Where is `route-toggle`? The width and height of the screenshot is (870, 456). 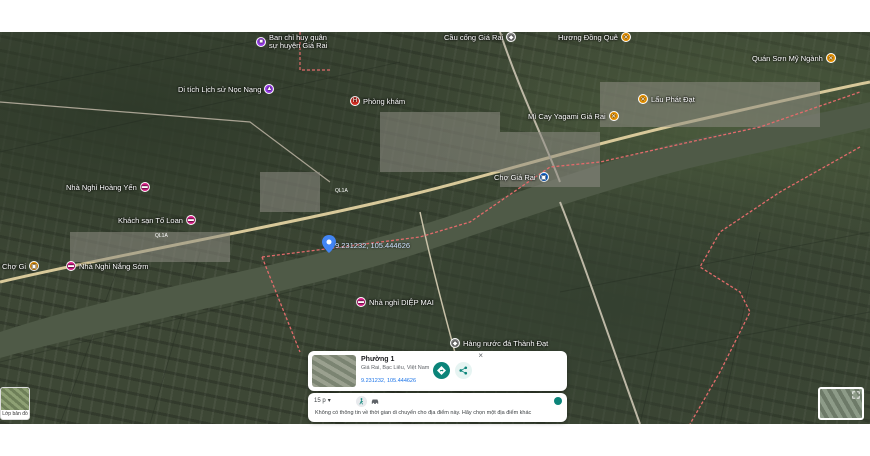 route-toggle is located at coordinates (558, 401).